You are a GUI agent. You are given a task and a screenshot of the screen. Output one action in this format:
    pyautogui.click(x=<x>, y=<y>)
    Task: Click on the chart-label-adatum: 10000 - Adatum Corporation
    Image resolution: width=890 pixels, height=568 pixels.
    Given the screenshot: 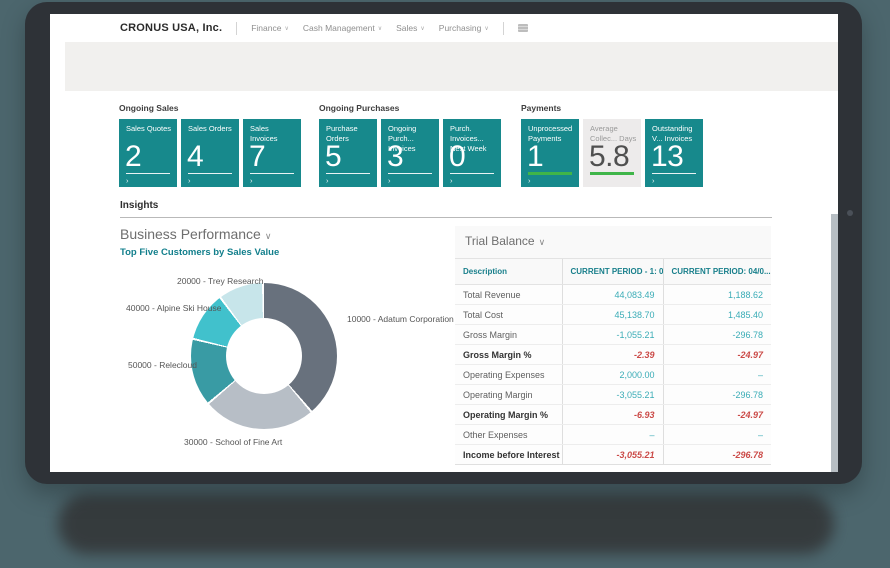 What is the action you would take?
    pyautogui.click(x=400, y=319)
    